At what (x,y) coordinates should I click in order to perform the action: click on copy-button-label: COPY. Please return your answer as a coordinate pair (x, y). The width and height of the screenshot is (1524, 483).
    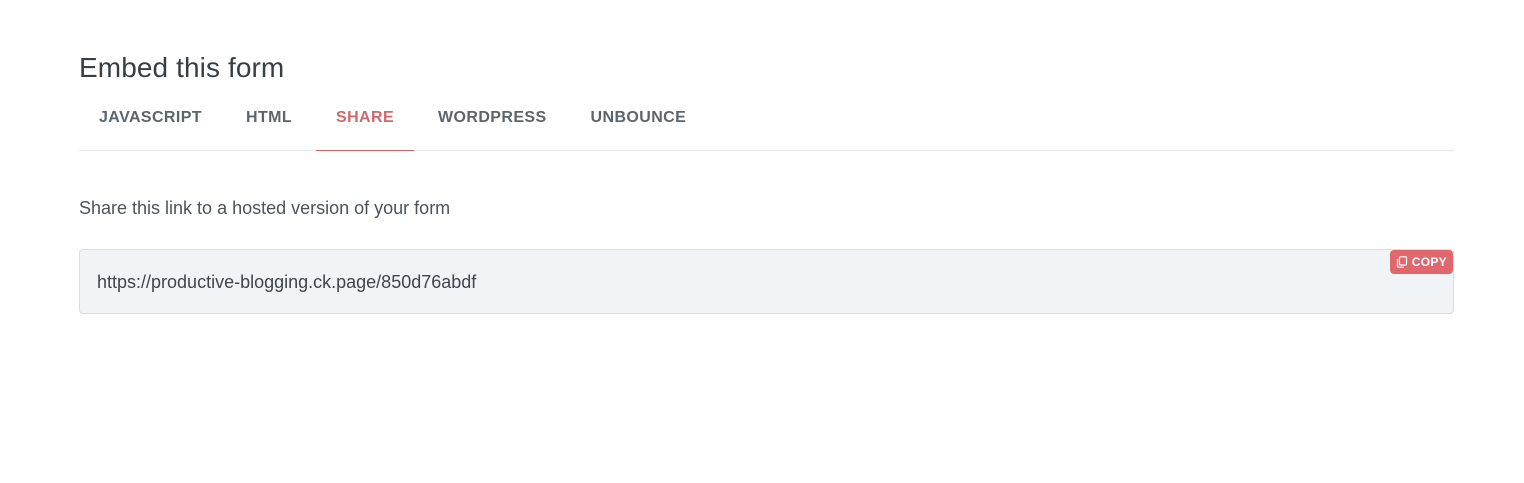
    Looking at the image, I should click on (1429, 262).